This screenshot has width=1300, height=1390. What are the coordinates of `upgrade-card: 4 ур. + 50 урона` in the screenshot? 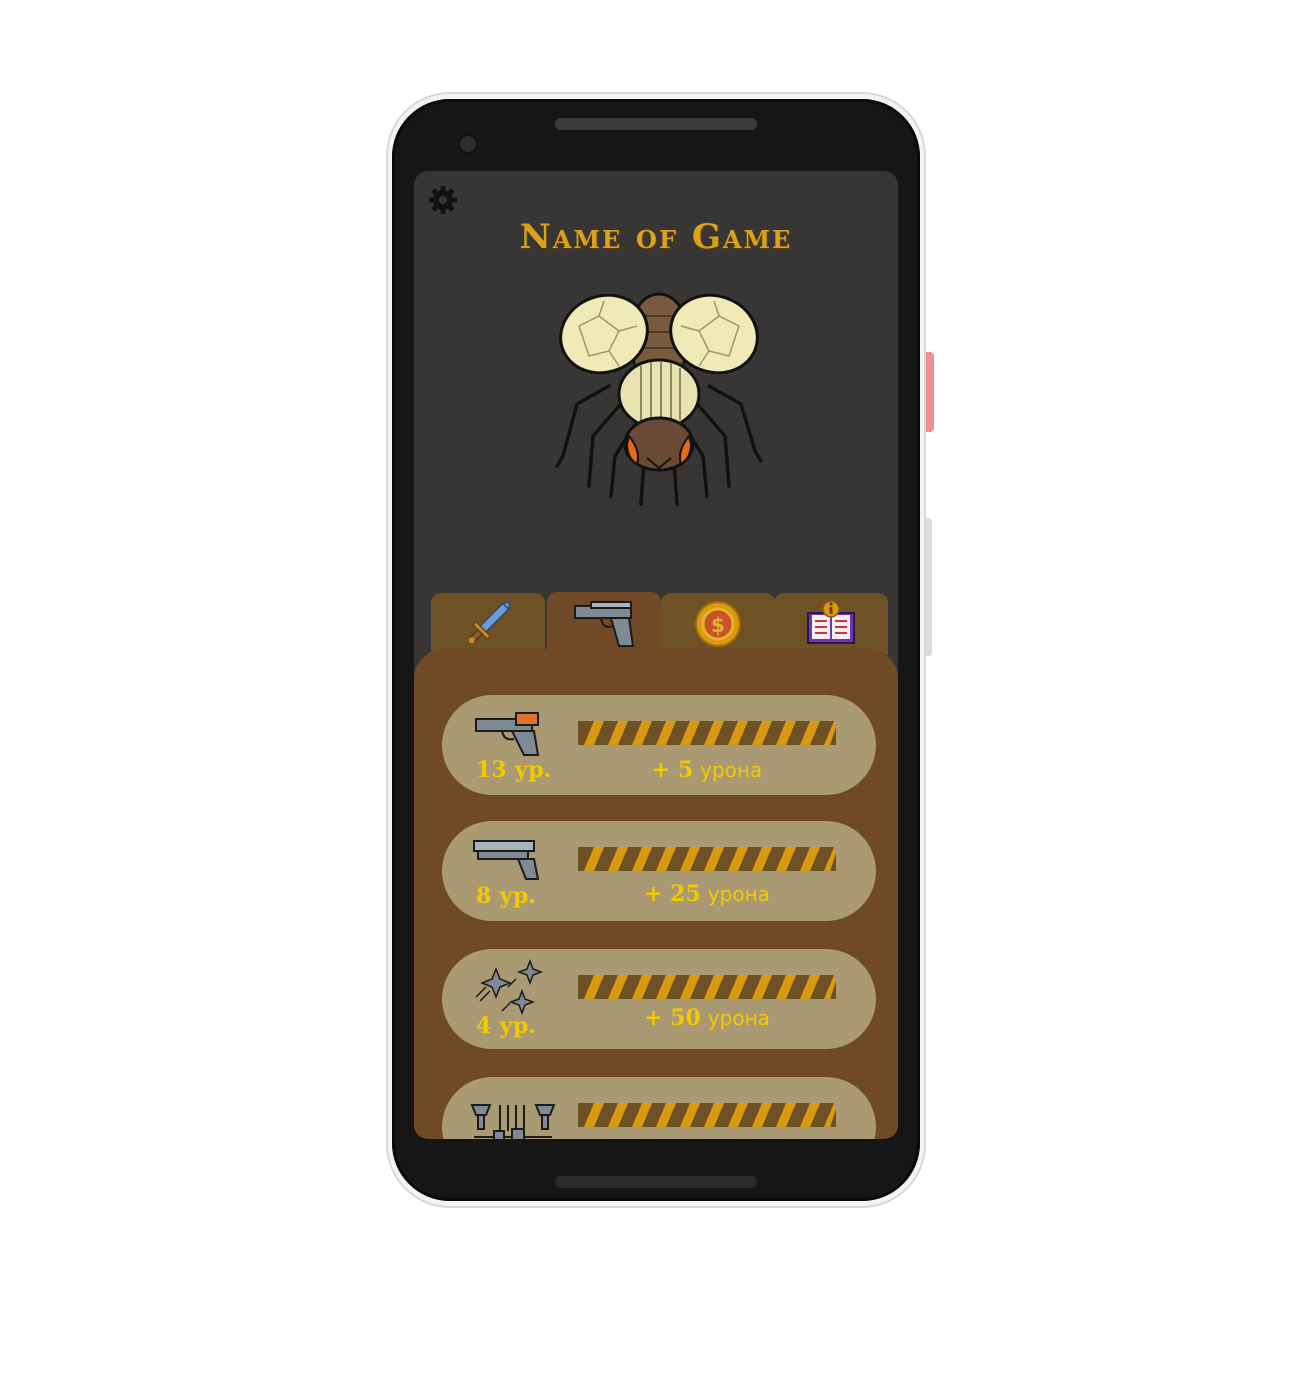 It's located at (659, 999).